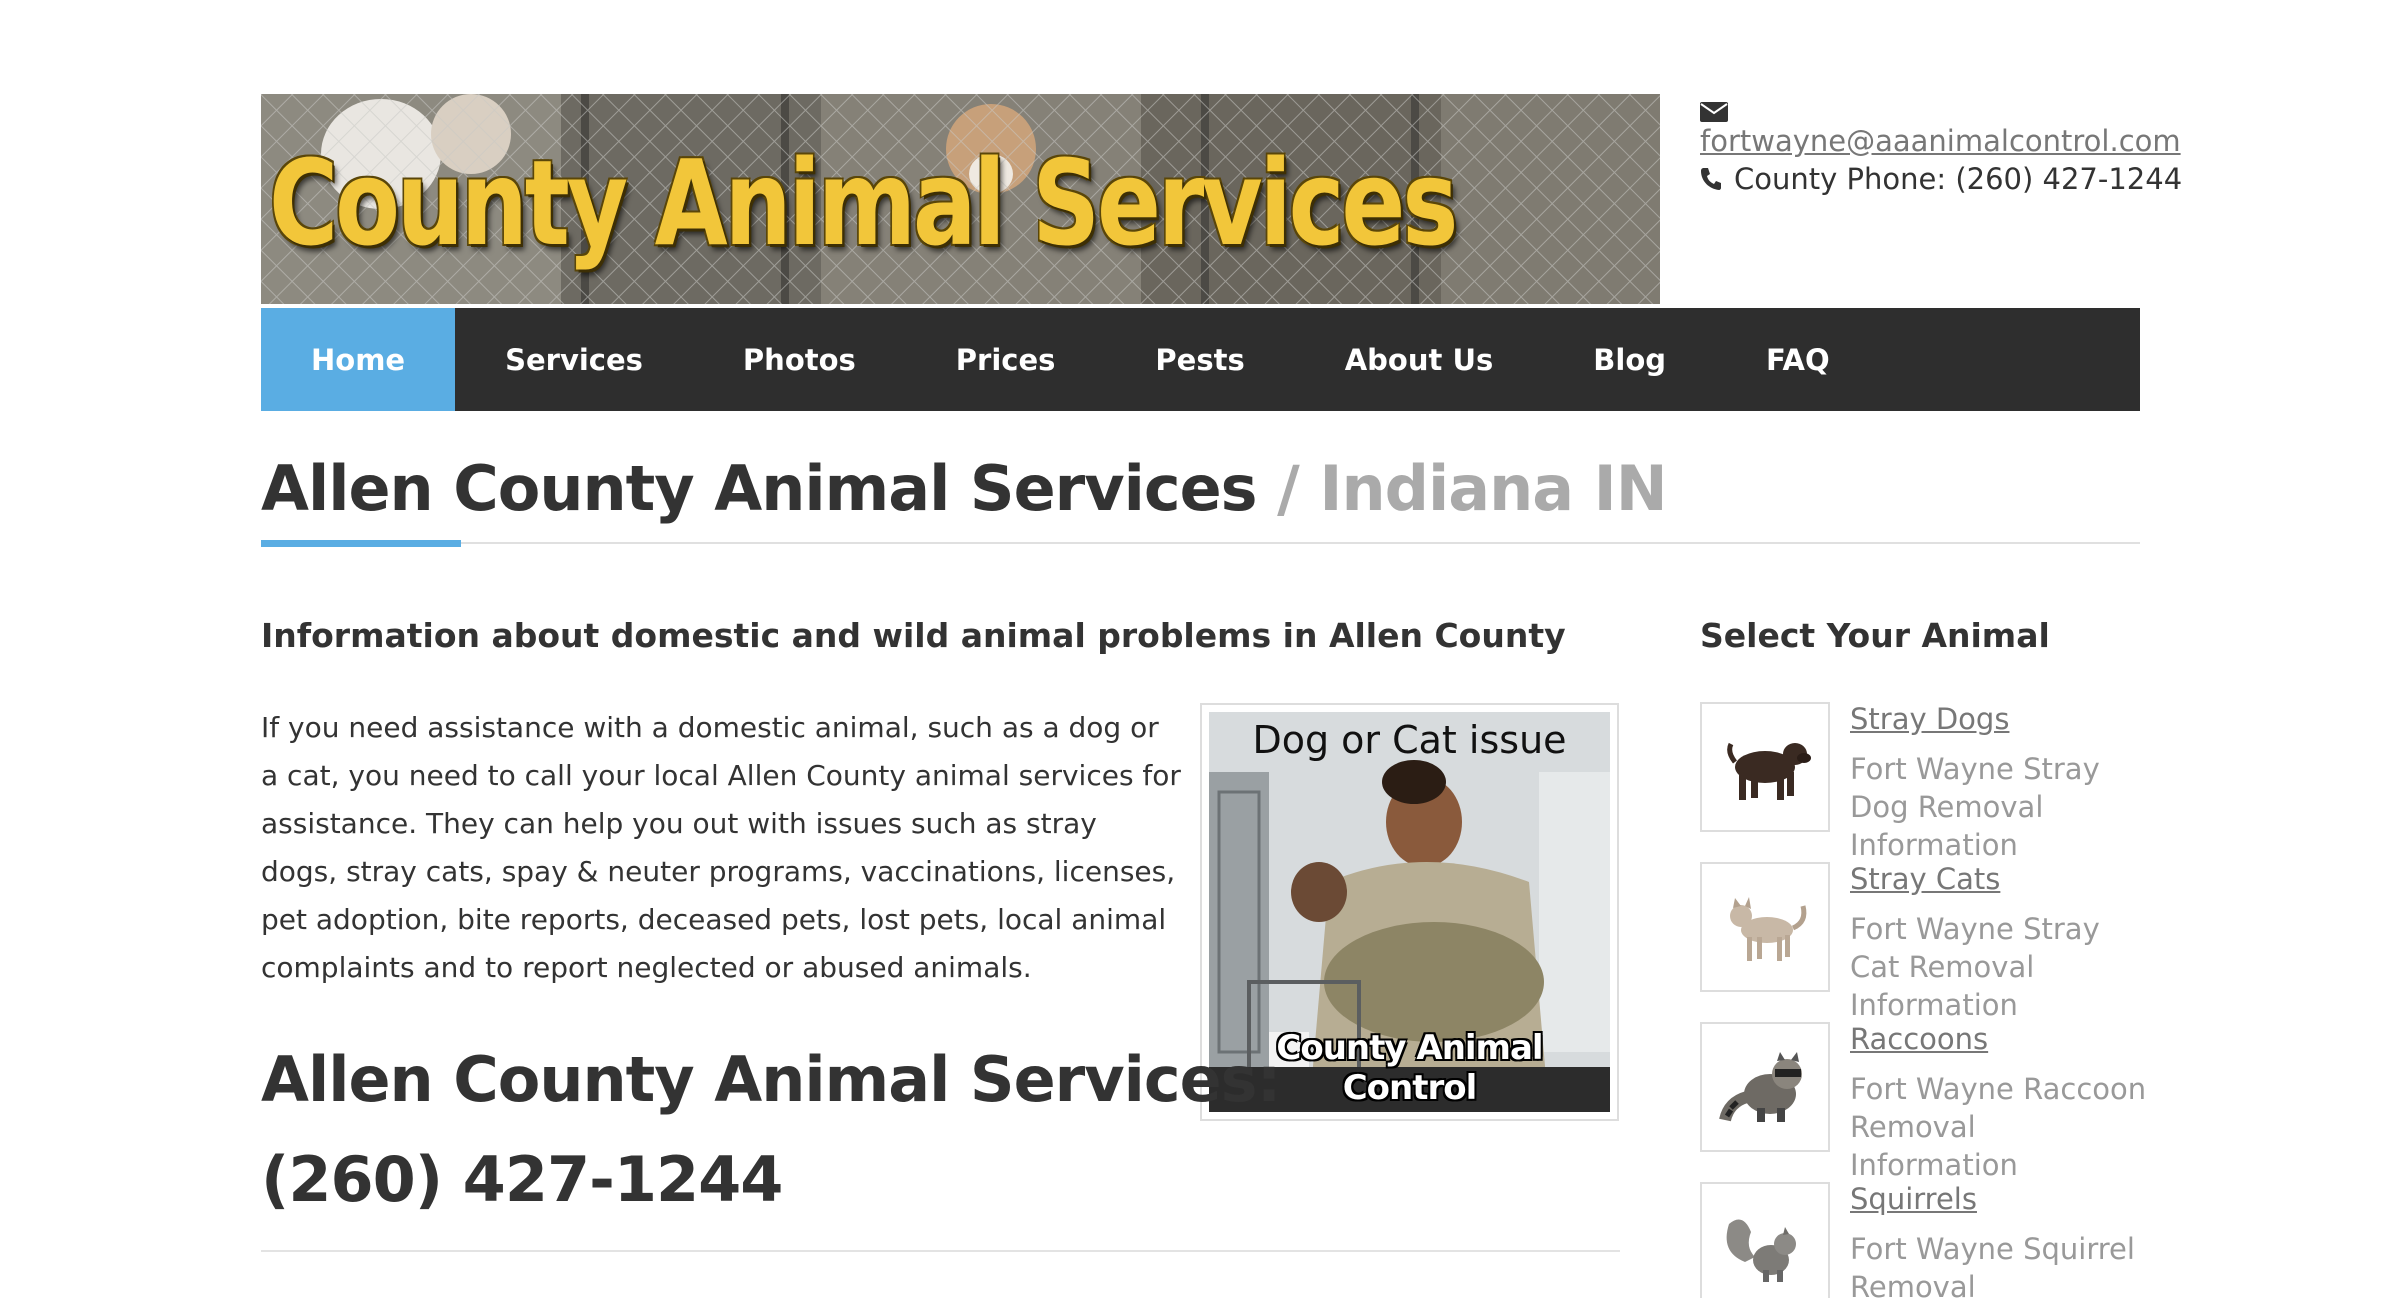 This screenshot has width=2400, height=1298. I want to click on raccoon-icon, so click(1765, 1087).